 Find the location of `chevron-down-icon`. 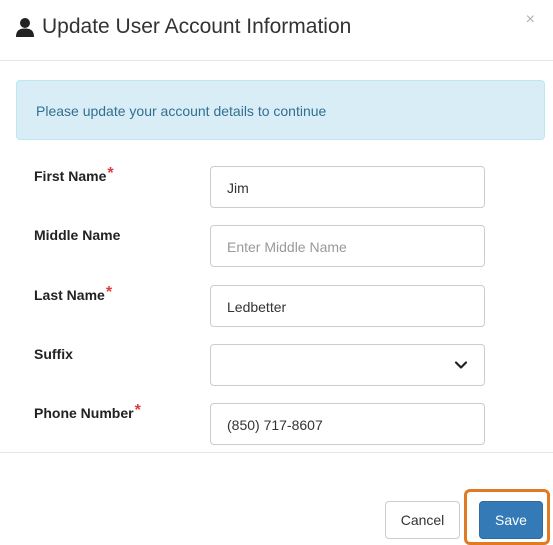

chevron-down-icon is located at coordinates (461, 365).